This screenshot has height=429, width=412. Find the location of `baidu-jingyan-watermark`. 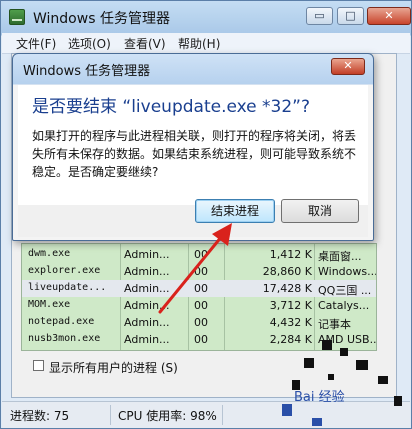

baidu-jingyan-watermark is located at coordinates (347, 379).